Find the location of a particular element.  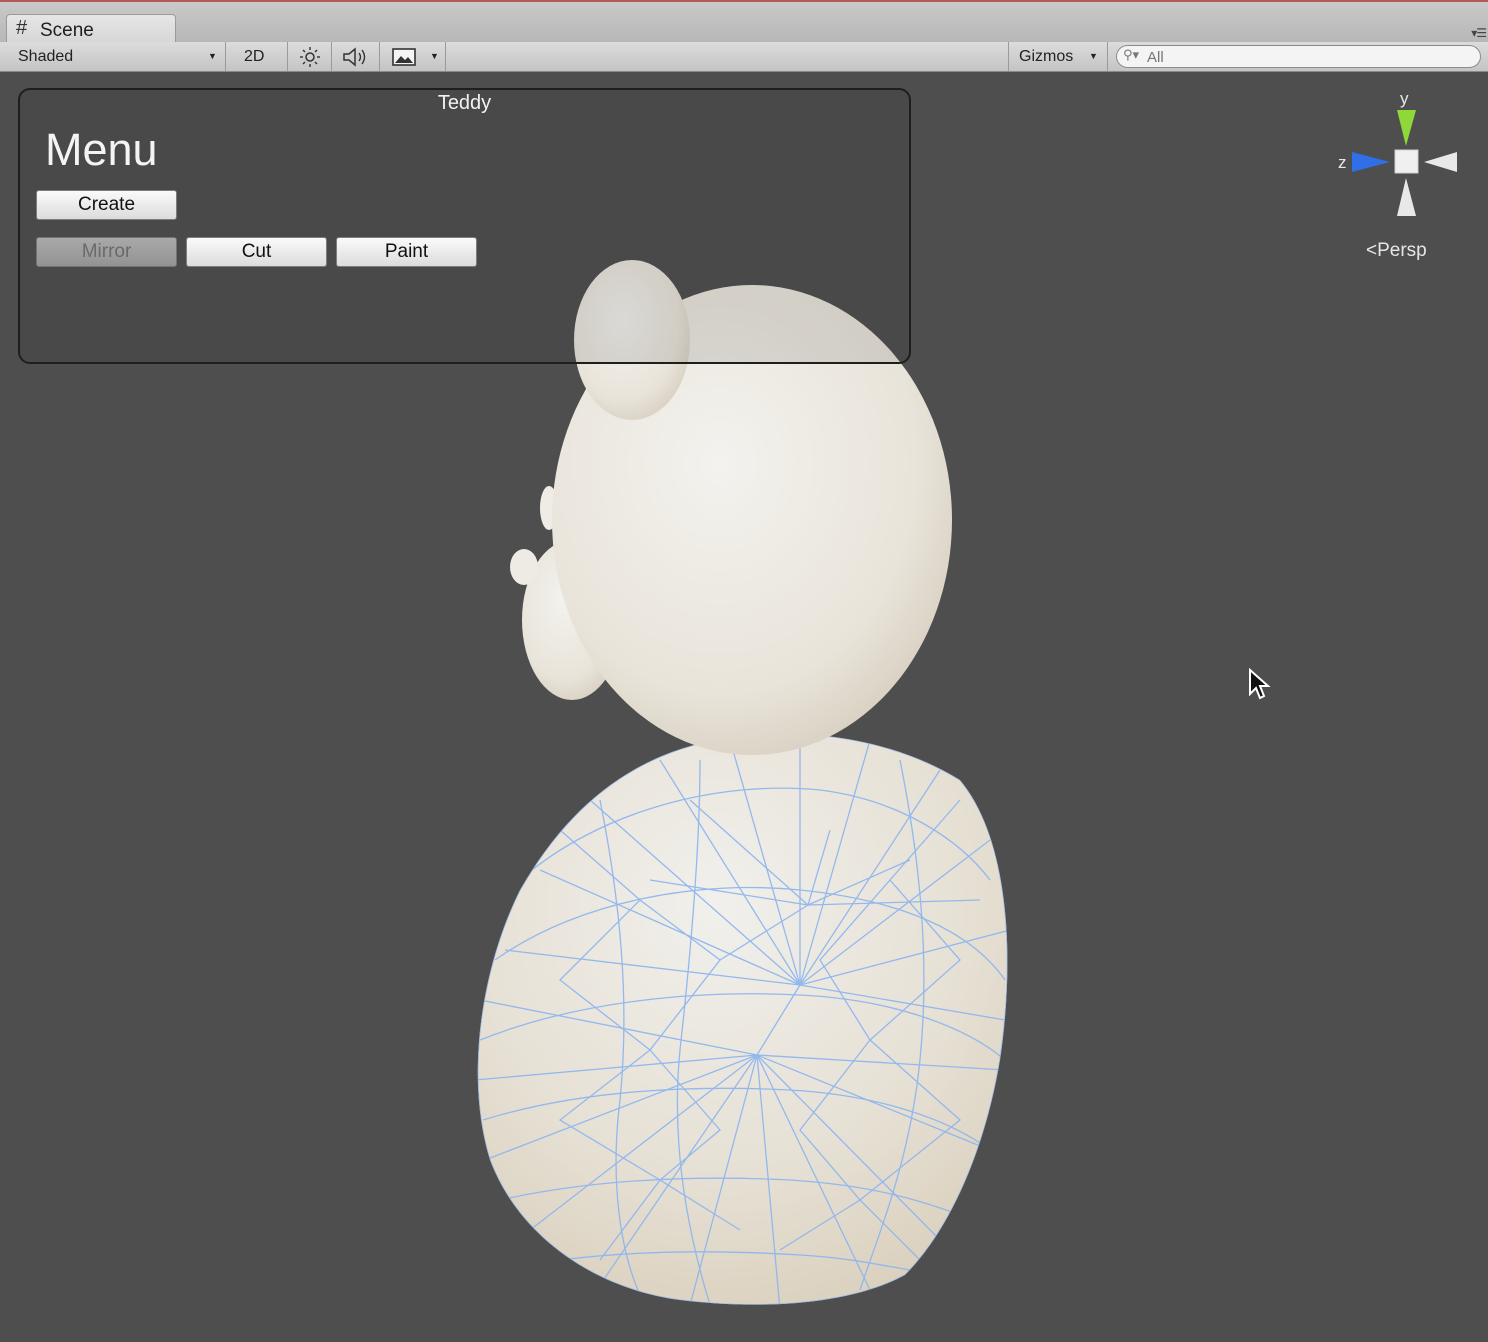

tab-scene: # Scene is located at coordinates (91, 29).